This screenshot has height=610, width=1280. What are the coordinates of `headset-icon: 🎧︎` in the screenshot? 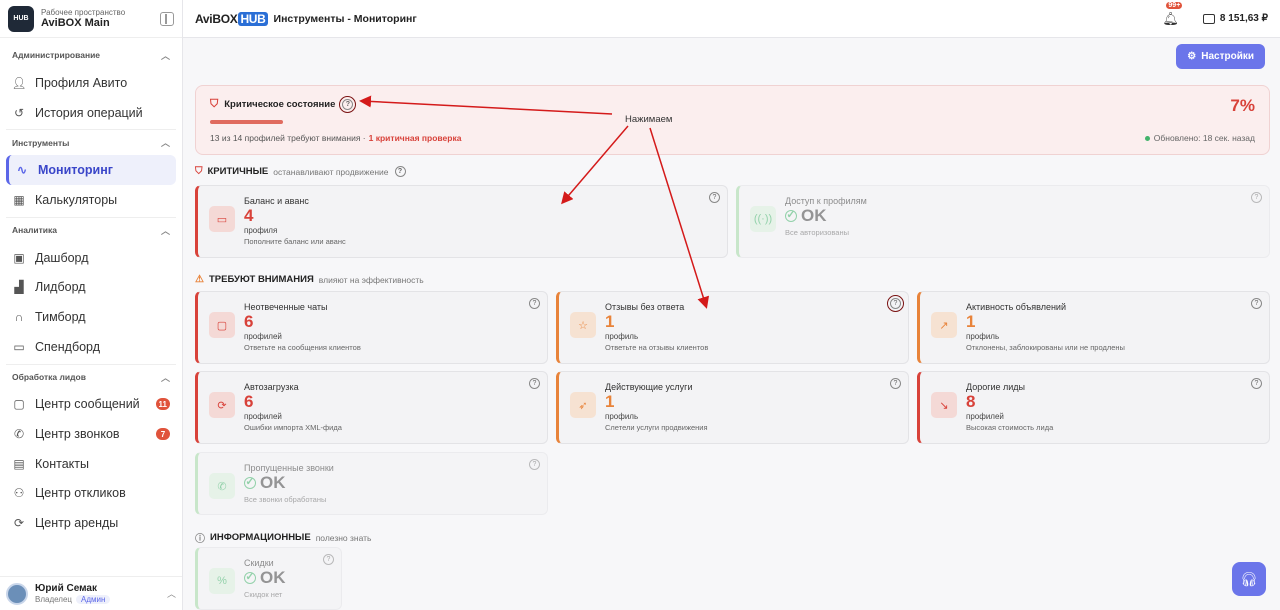 It's located at (1249, 578).